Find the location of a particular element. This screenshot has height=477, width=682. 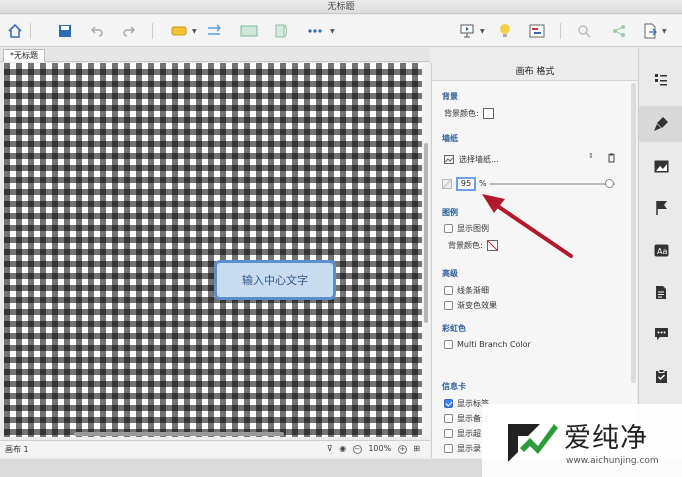

opacity-icon is located at coordinates (447, 184).